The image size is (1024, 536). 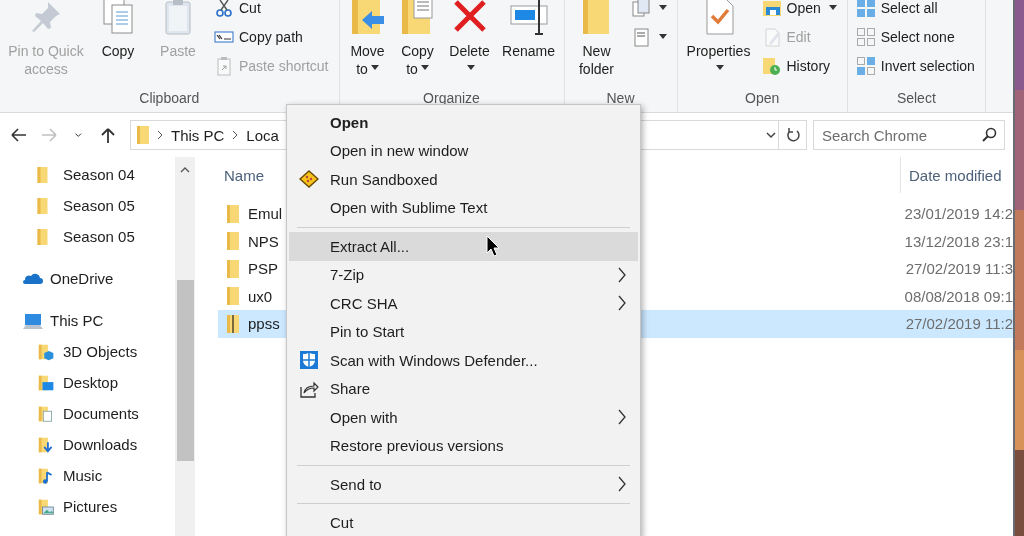 What do you see at coordinates (958, 269) in the screenshot?
I see `date-text: 27/02/2019 11:3` at bounding box center [958, 269].